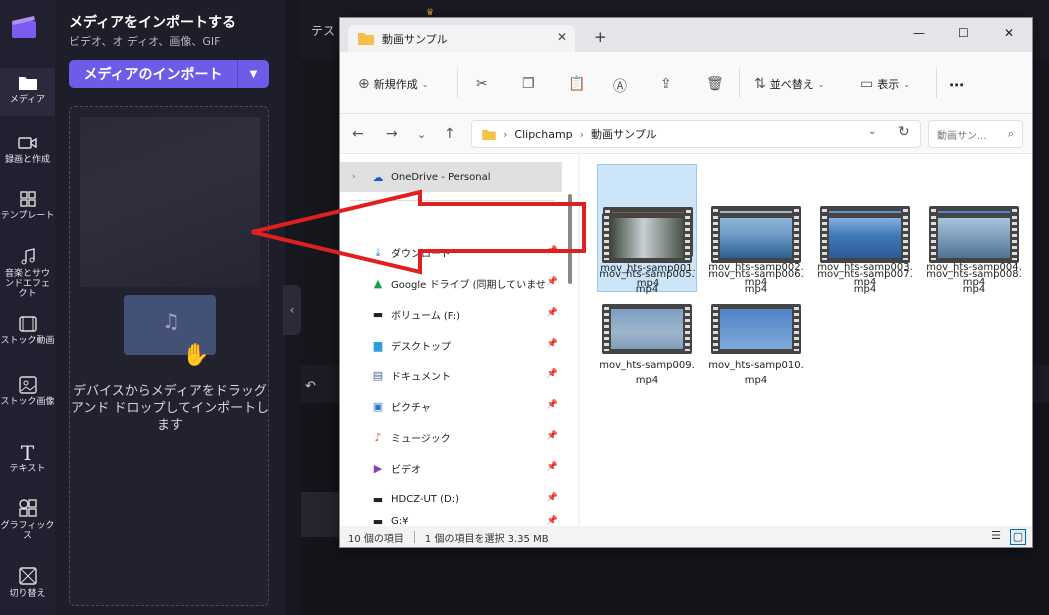 The height and width of the screenshot is (615, 1049). What do you see at coordinates (451, 468) in the screenshot?
I see `nav-item-videos: ▶ ビデオ 📌` at bounding box center [451, 468].